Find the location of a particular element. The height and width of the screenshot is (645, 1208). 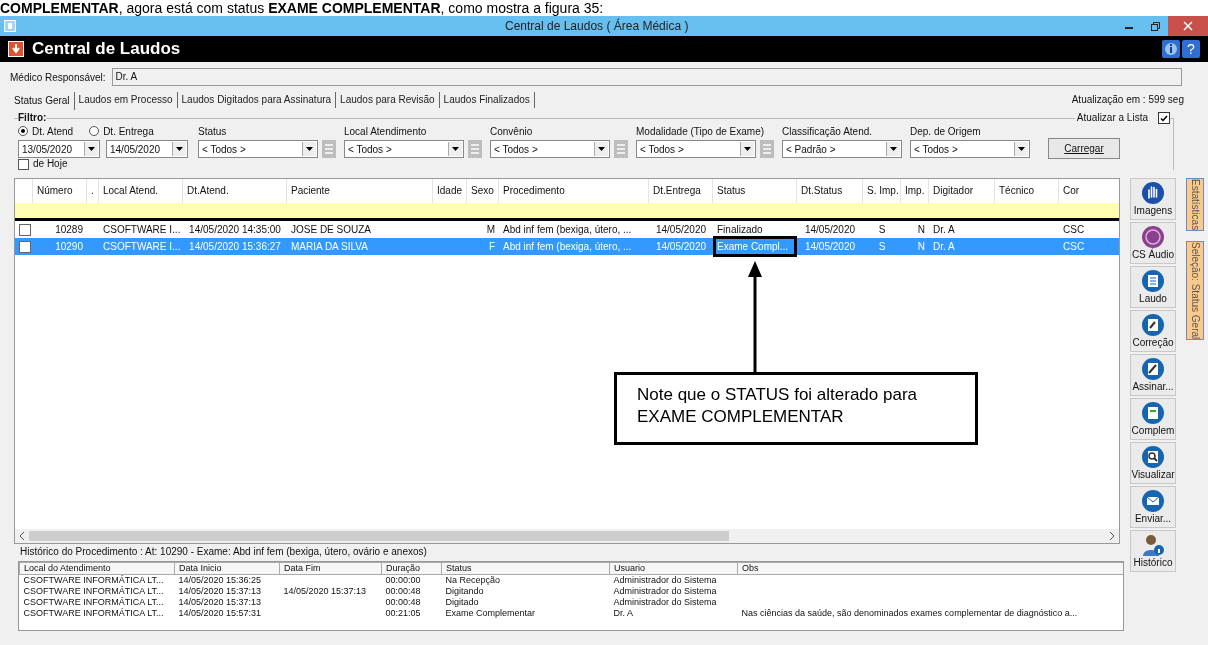

close-icon is located at coordinates (1188, 26).